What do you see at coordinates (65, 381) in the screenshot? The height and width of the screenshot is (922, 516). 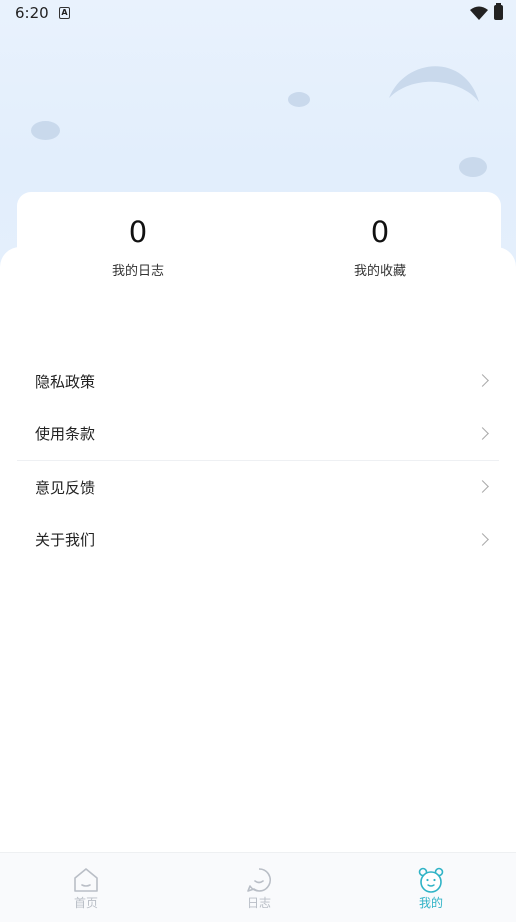 I see `menu-item-label: 隐私政策` at bounding box center [65, 381].